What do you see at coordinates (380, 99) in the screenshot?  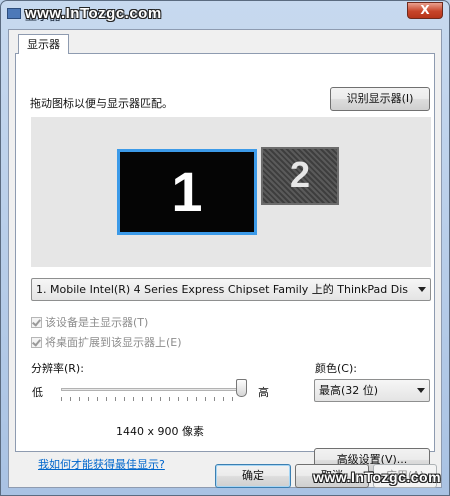 I see `identify-displays-button: 识别显示器(I)` at bounding box center [380, 99].